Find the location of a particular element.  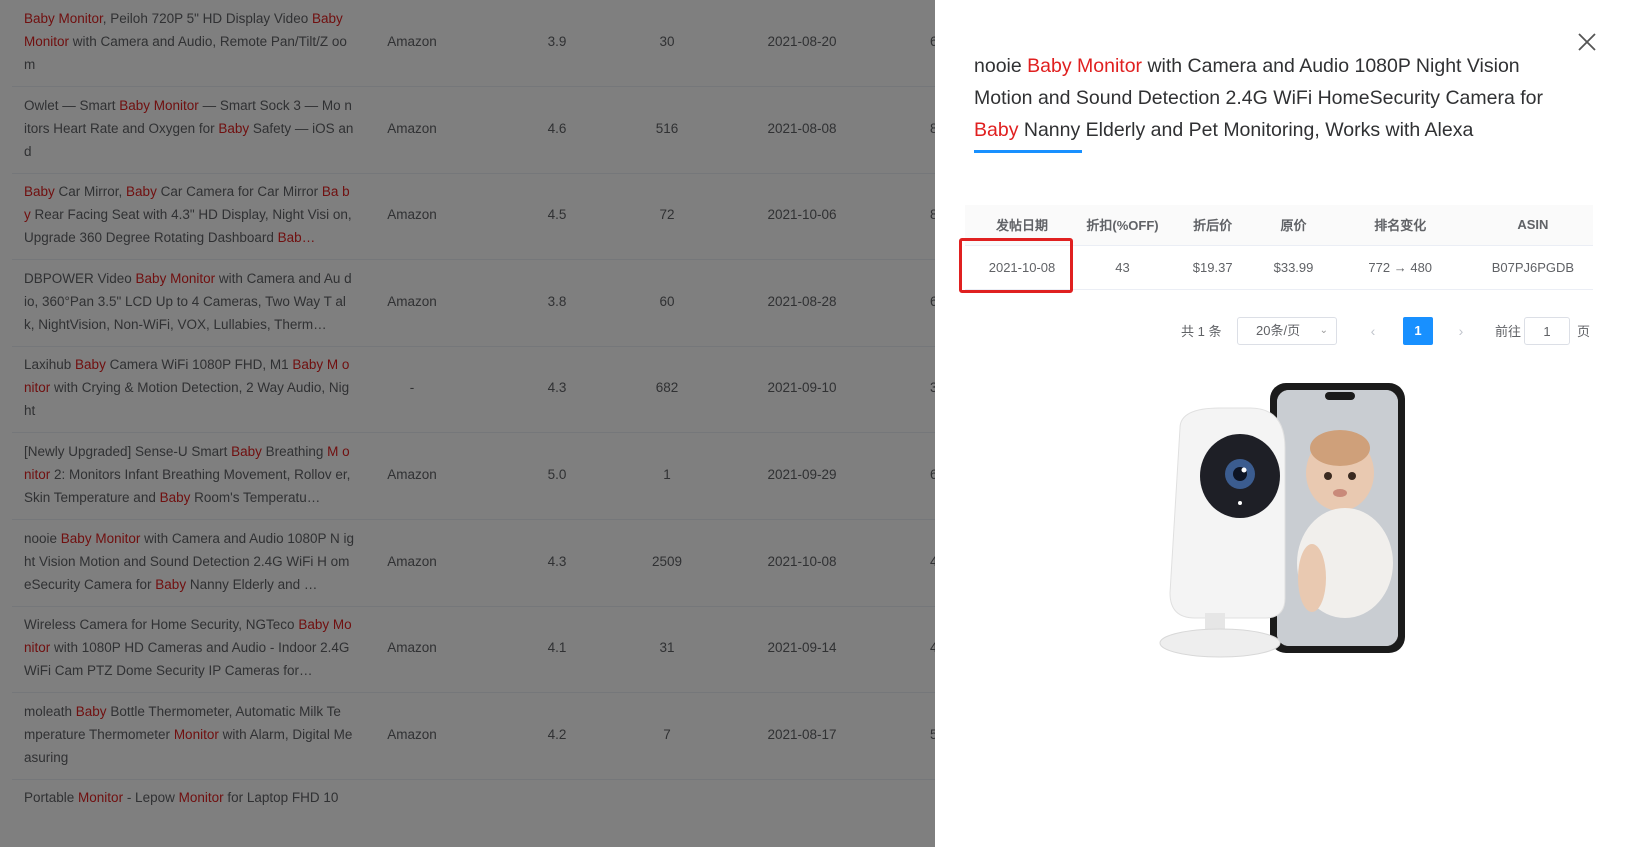

close-icon is located at coordinates (1587, 42).